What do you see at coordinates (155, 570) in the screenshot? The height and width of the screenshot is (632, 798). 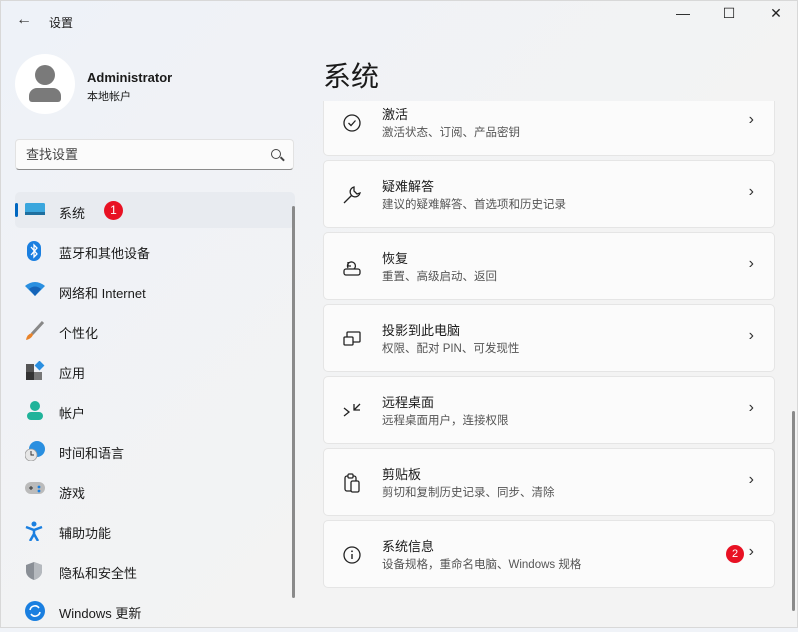 I see `sidebar-item-privacy: 隐私和安全性` at bounding box center [155, 570].